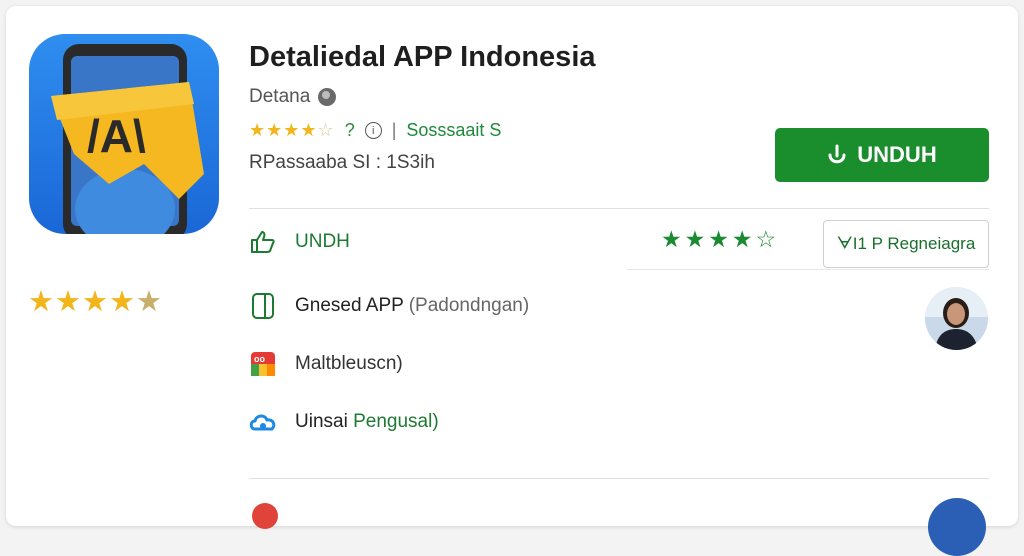 The image size is (1024, 556). I want to click on user-sub: Pengusal), so click(396, 421).